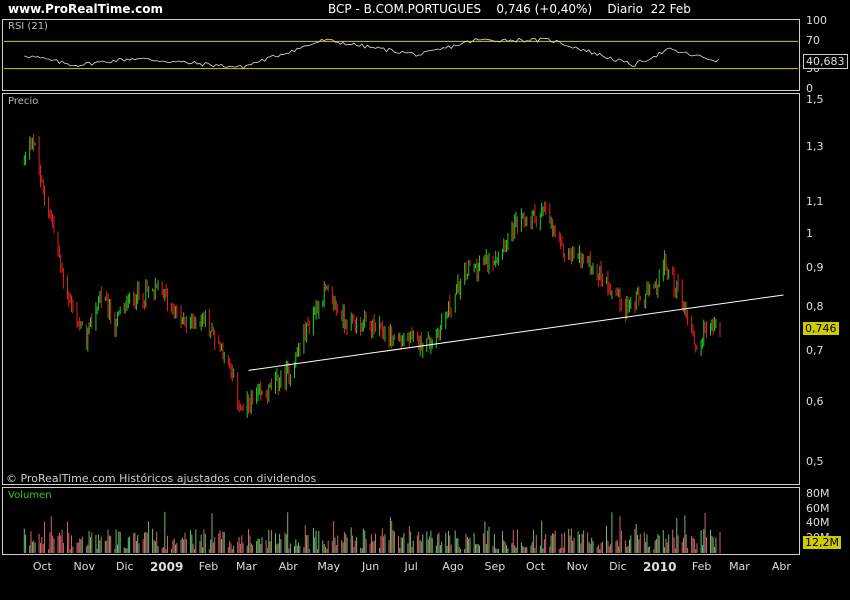 This screenshot has width=850, height=600. Describe the element at coordinates (815, 147) in the screenshot. I see `price-tick-label: 1,3` at that location.